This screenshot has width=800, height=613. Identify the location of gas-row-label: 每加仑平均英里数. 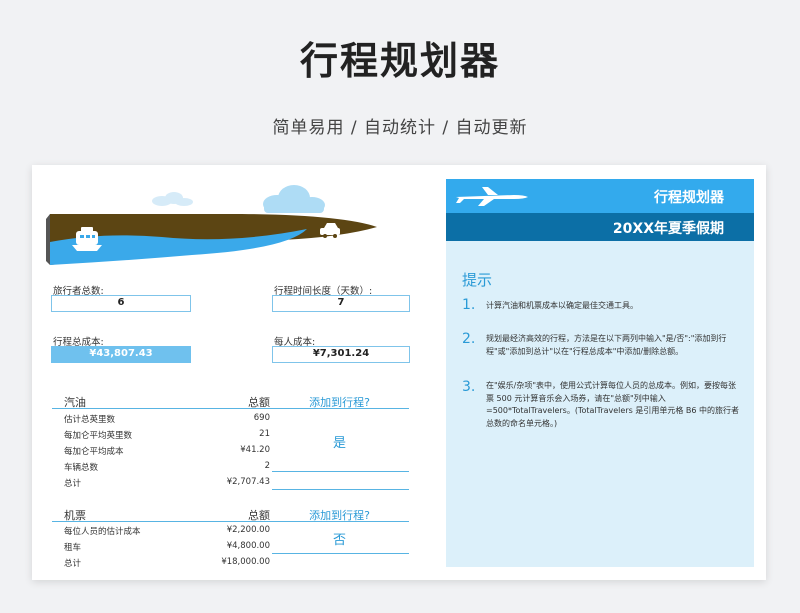
(98, 436).